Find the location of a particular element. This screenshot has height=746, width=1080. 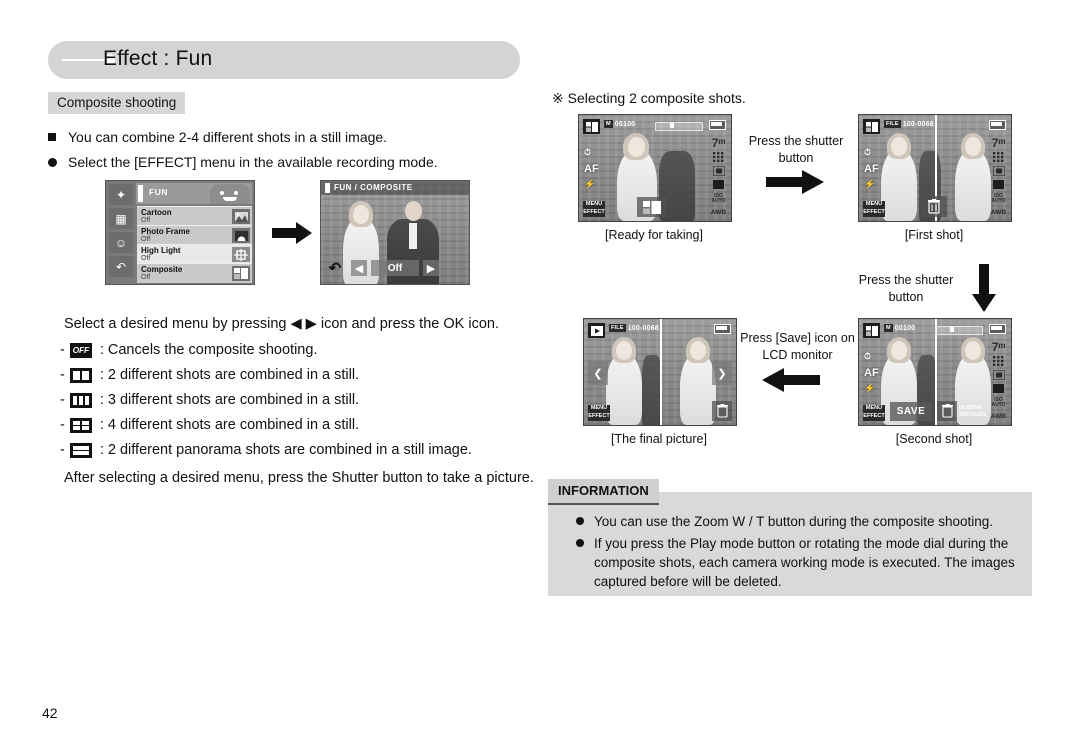

file-number-indicator: M 00100 is located at coordinates (619, 124).